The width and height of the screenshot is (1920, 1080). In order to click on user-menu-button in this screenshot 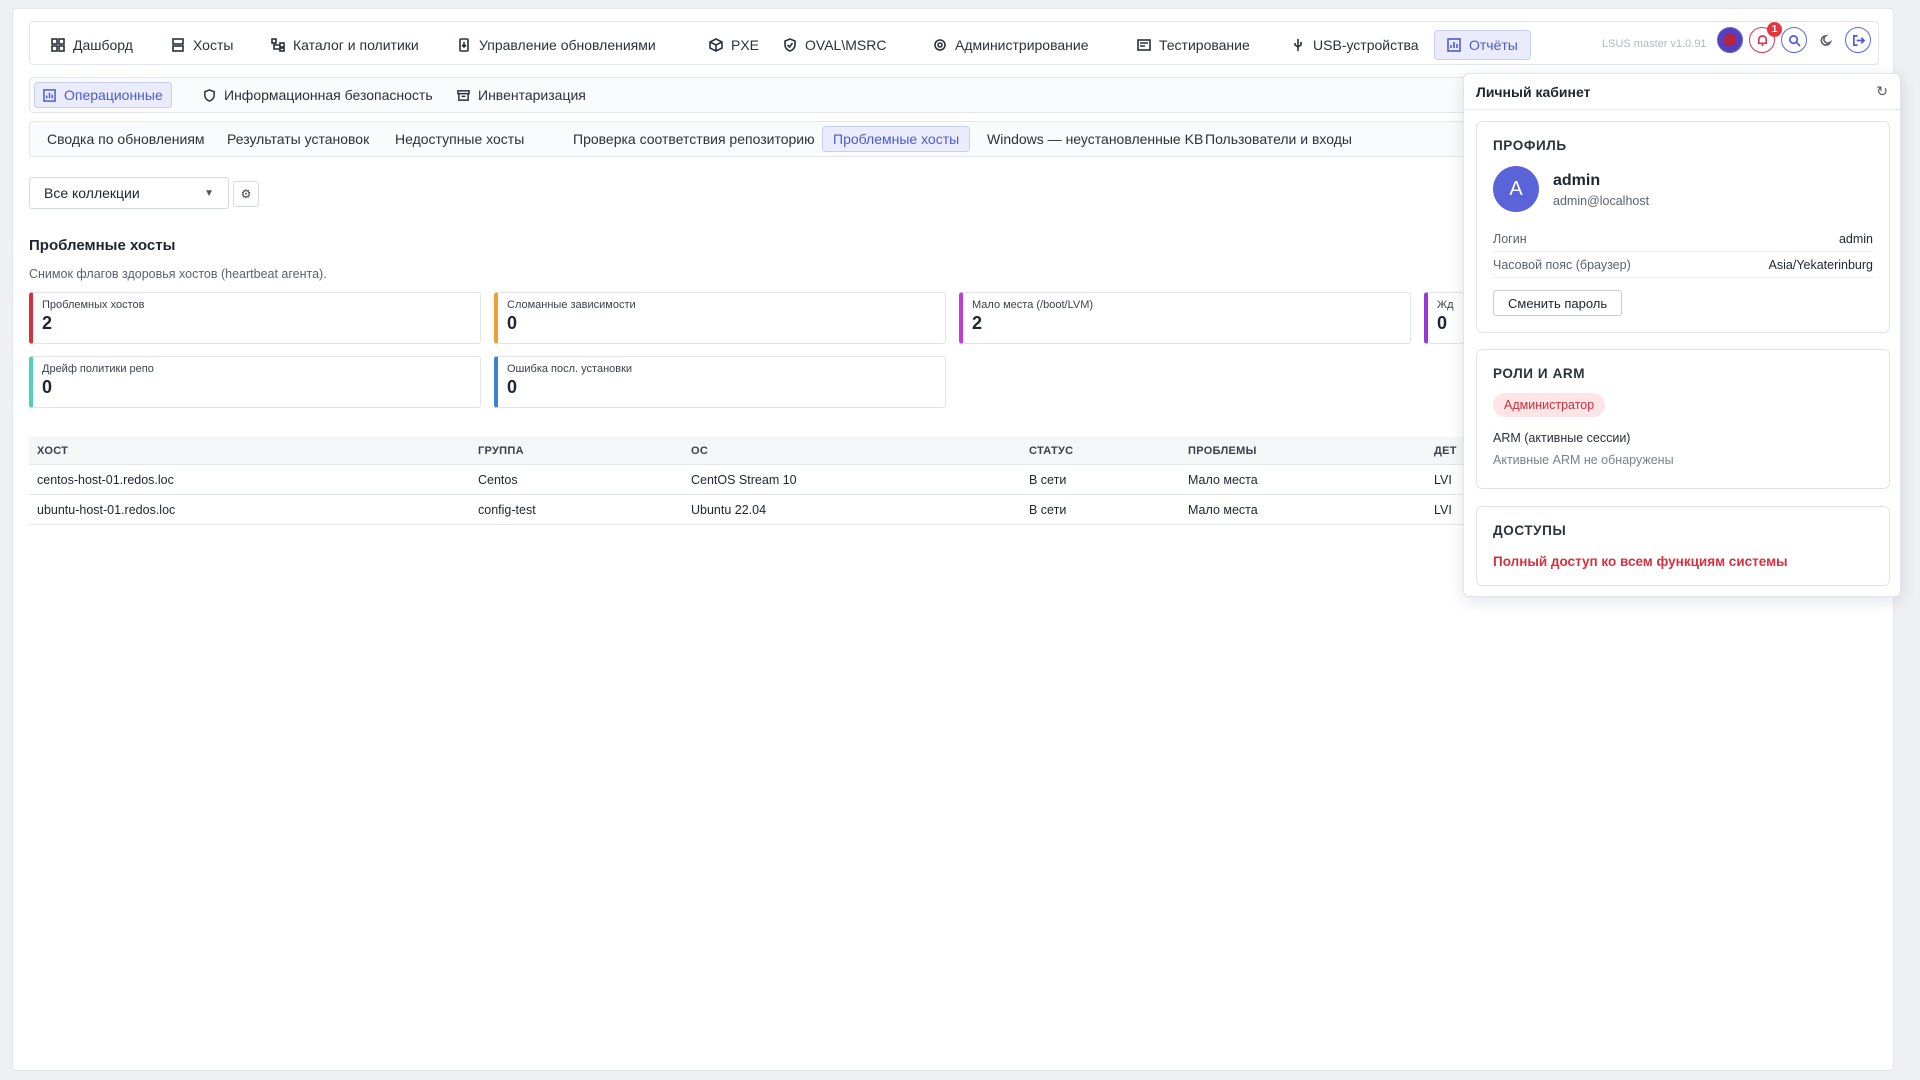, I will do `click(1730, 40)`.